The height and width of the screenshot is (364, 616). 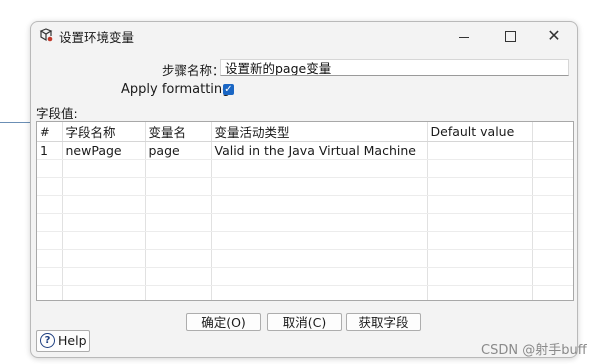 I want to click on maximize-icon, so click(x=510, y=36).